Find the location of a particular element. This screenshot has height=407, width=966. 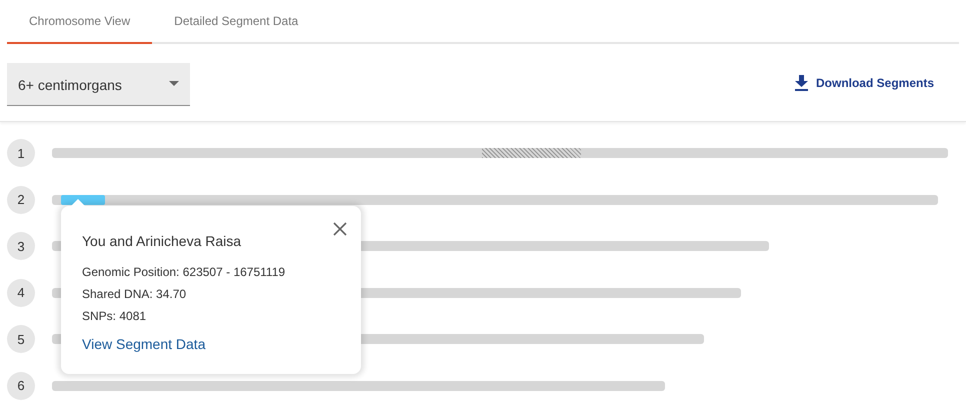

view-segment-link: View Segment Data is located at coordinates (144, 344).